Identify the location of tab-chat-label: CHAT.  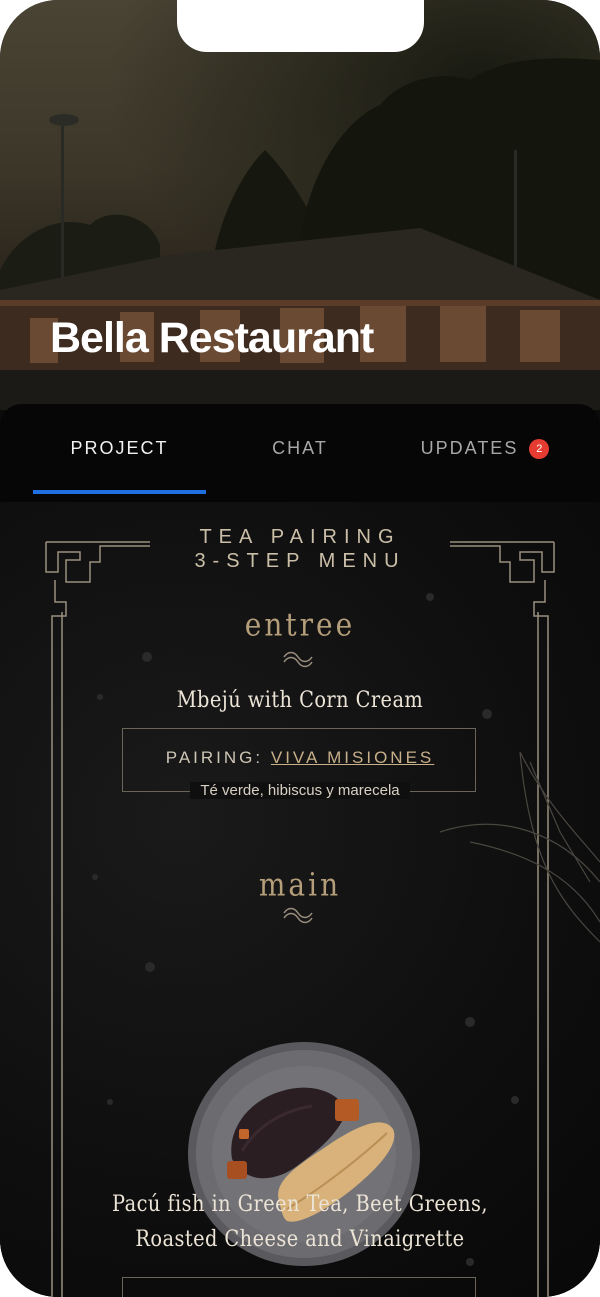
(300, 448).